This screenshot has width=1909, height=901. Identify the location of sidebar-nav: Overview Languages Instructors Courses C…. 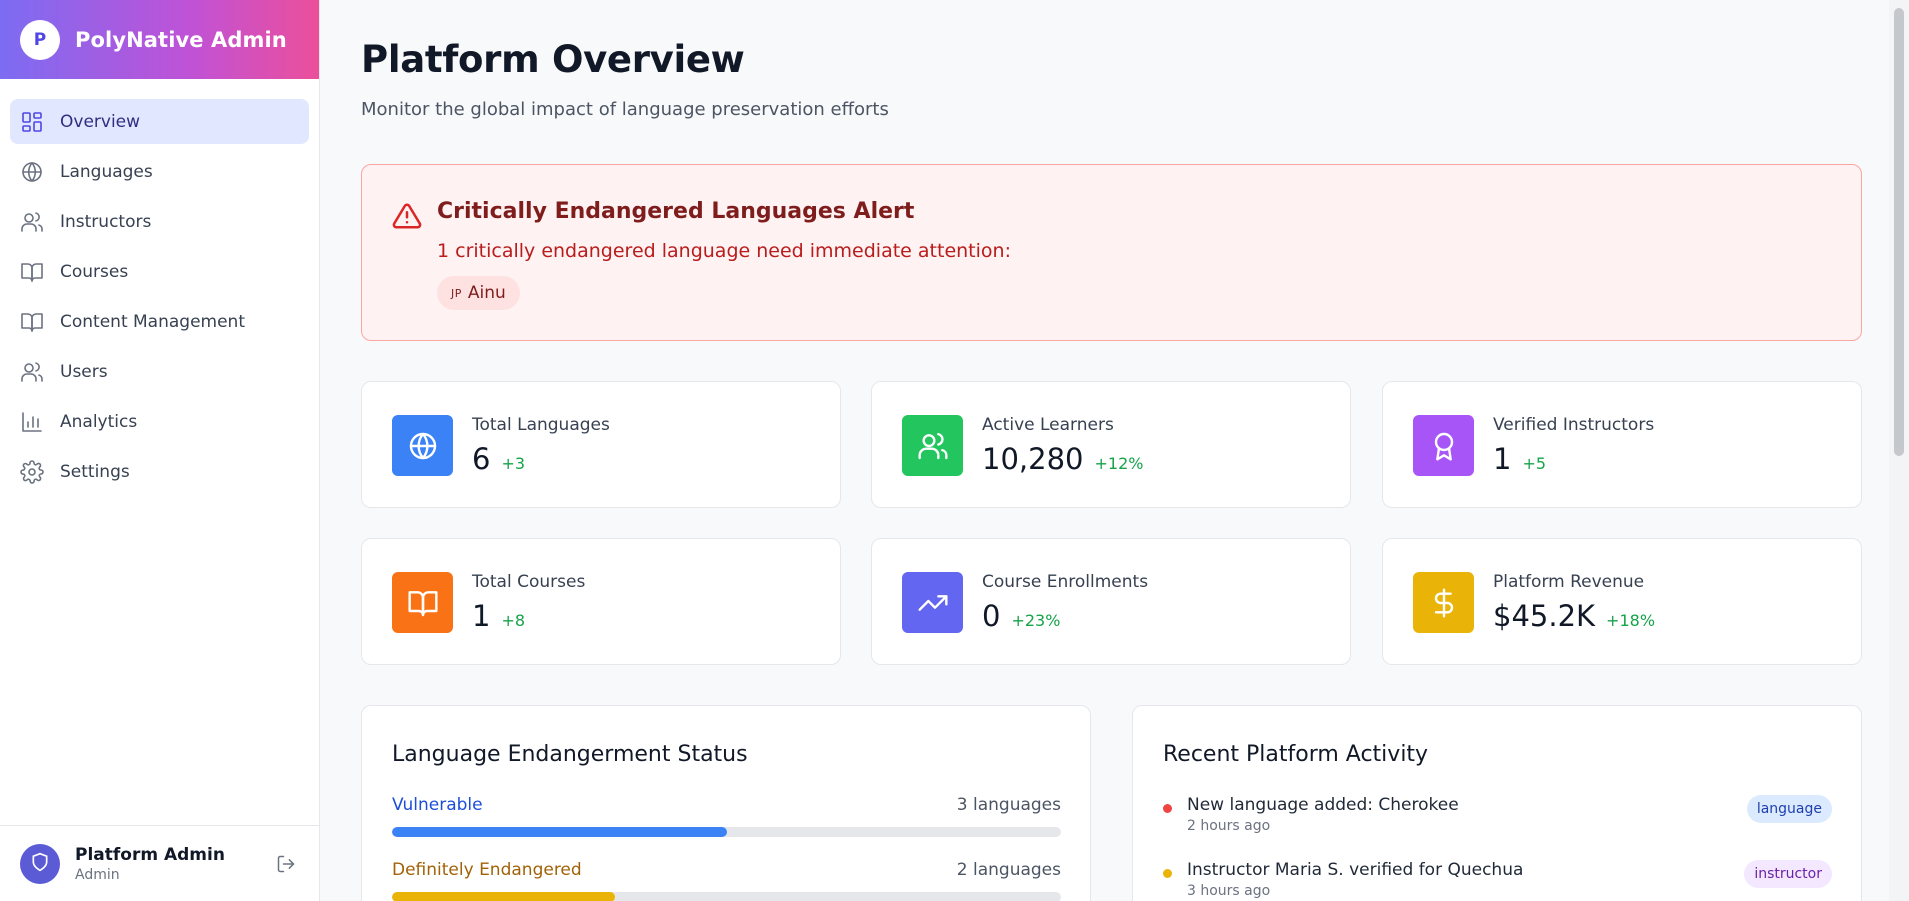
(159, 286).